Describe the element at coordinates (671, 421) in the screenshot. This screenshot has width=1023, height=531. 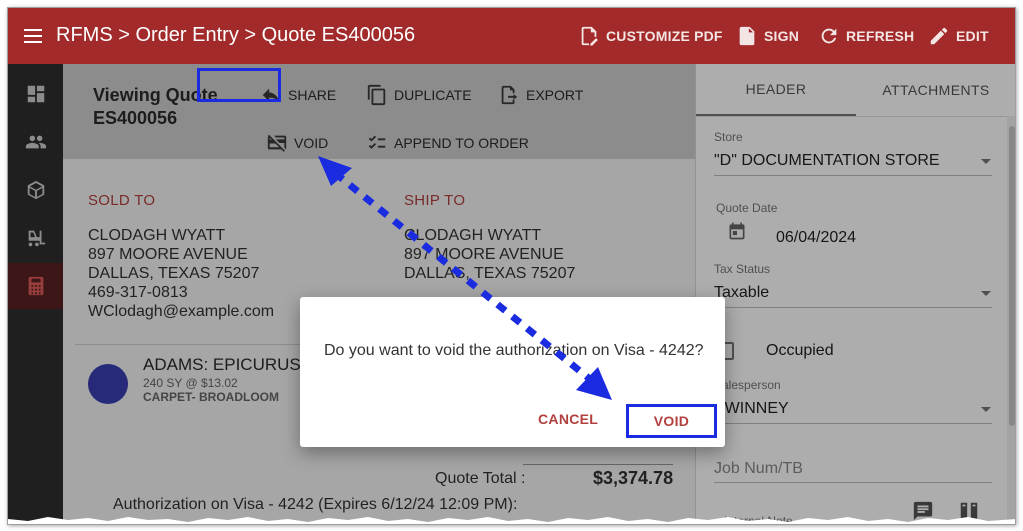
I see `void-confirm-button: VOID` at that location.